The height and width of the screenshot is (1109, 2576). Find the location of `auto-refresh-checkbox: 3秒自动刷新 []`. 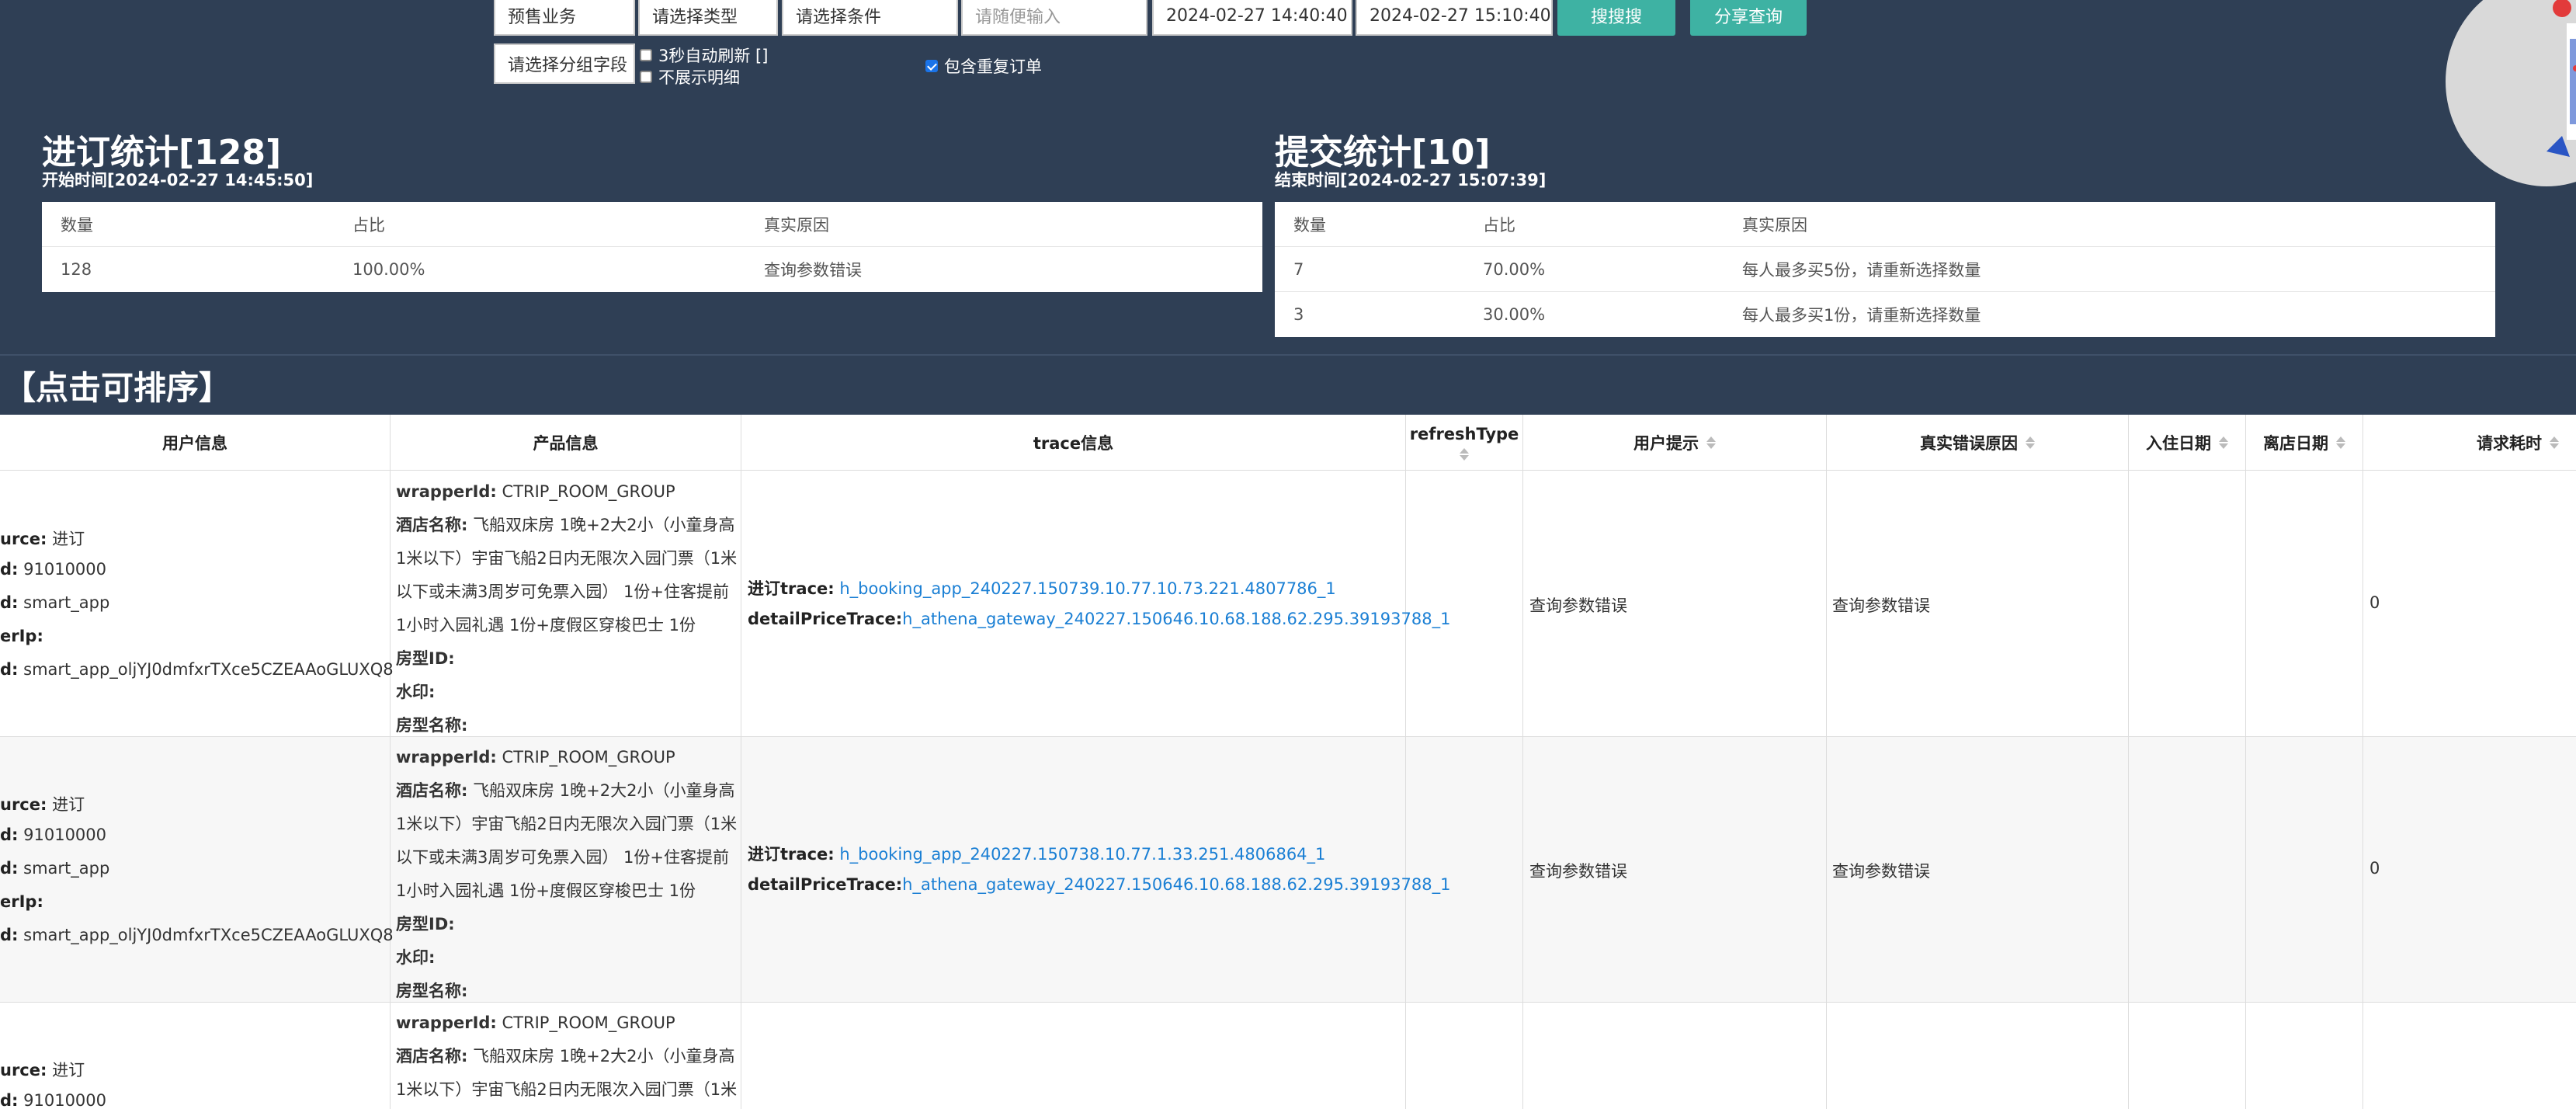

auto-refresh-checkbox: 3秒自动刷新 [] is located at coordinates (704, 55).